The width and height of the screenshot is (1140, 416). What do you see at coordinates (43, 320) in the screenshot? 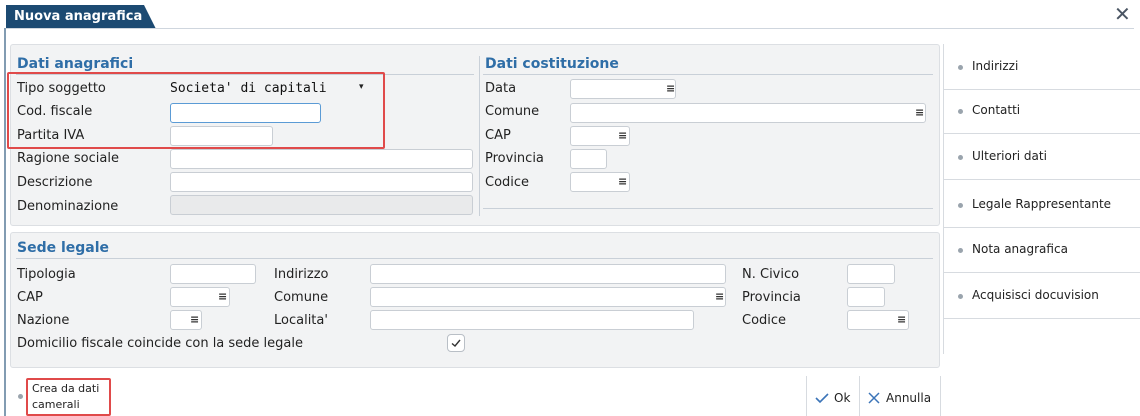
I see `nazione-label: Nazione` at bounding box center [43, 320].